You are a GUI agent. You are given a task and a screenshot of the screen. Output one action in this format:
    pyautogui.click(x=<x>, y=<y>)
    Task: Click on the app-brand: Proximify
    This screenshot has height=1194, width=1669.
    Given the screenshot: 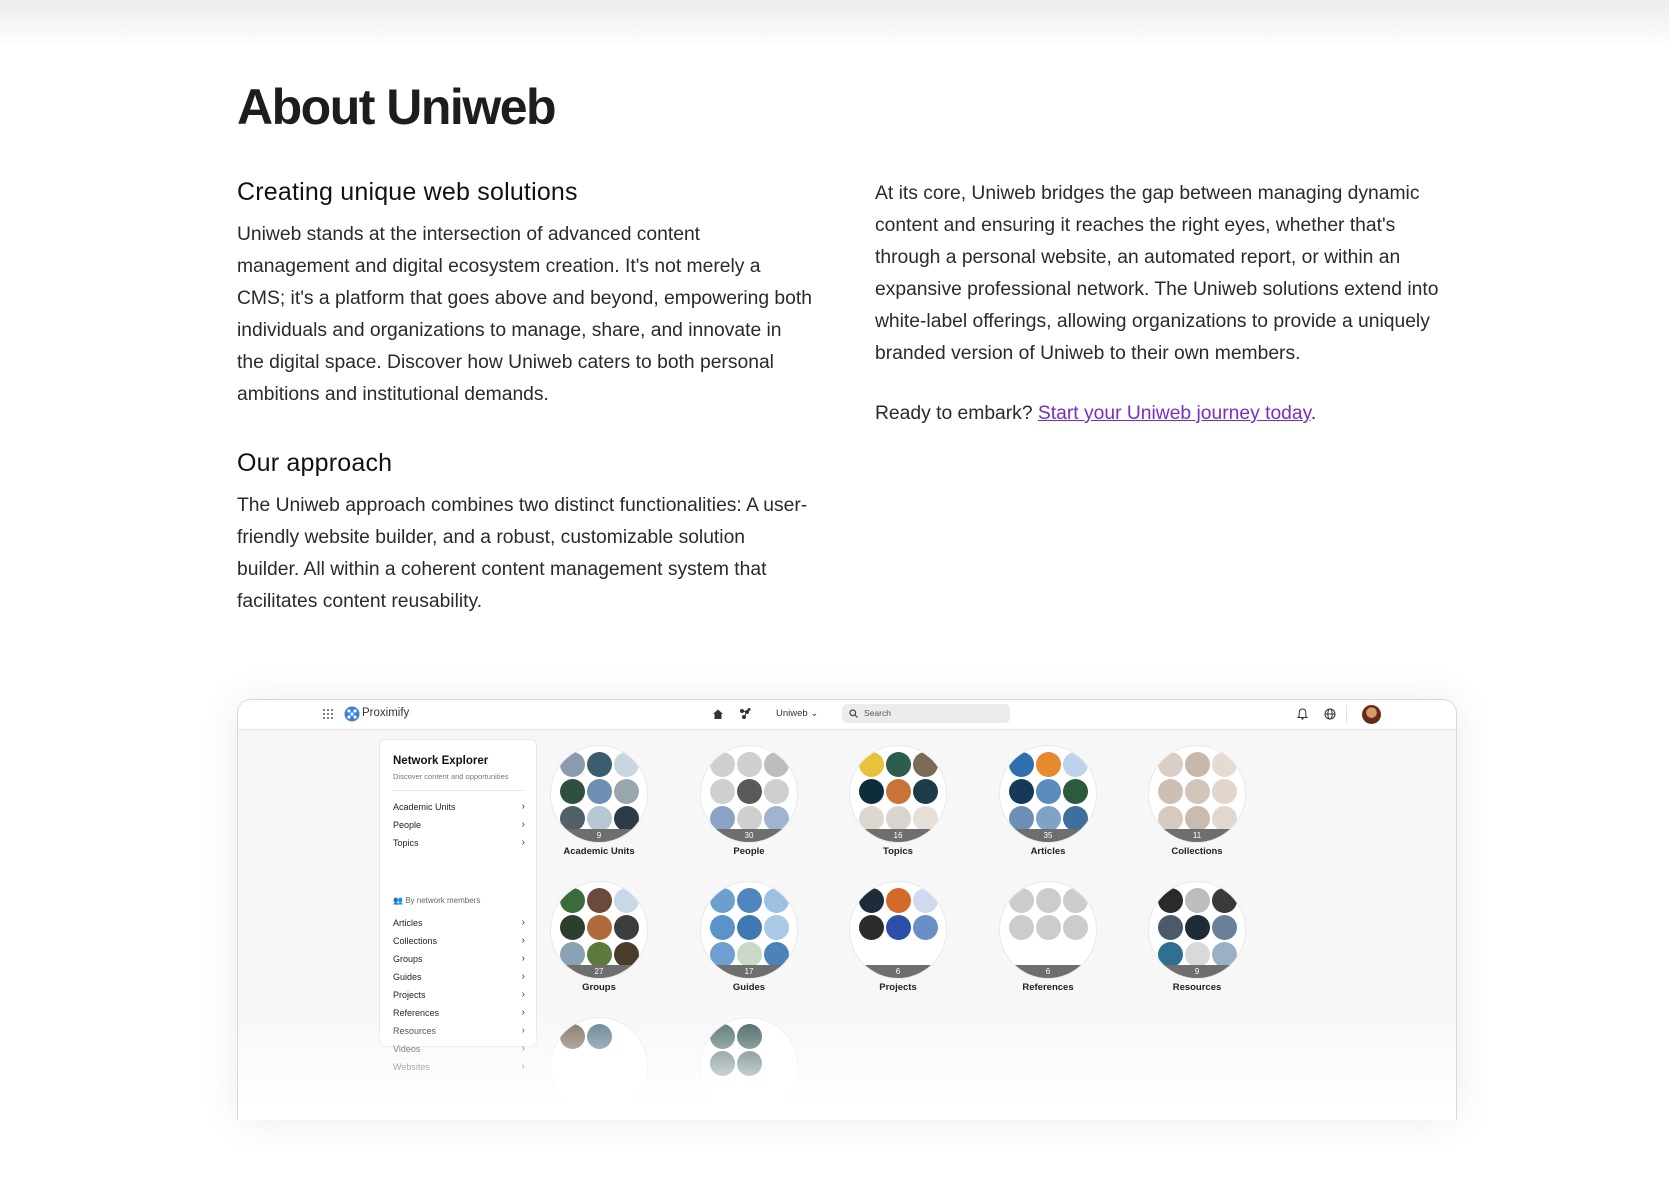 What is the action you would take?
    pyautogui.click(x=385, y=713)
    